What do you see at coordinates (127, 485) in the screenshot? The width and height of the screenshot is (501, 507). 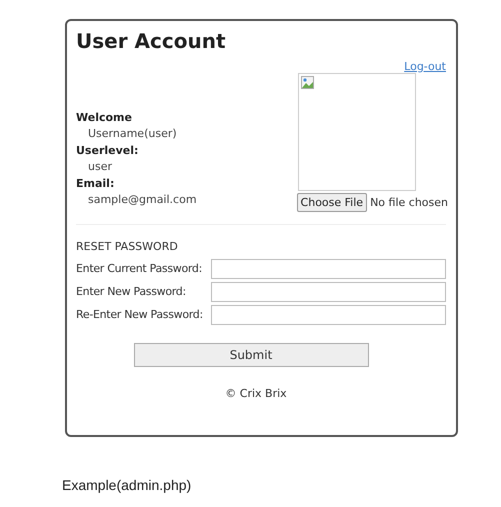 I see `caption-text: Example(admin.php)` at bounding box center [127, 485].